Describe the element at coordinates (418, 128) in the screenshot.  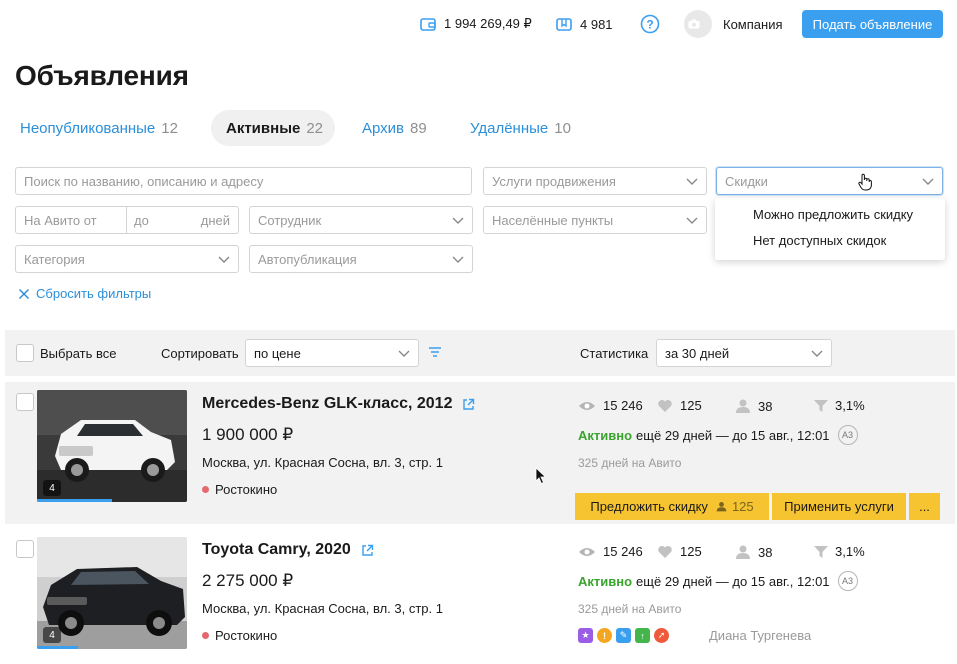
I see `tab-count: 89` at that location.